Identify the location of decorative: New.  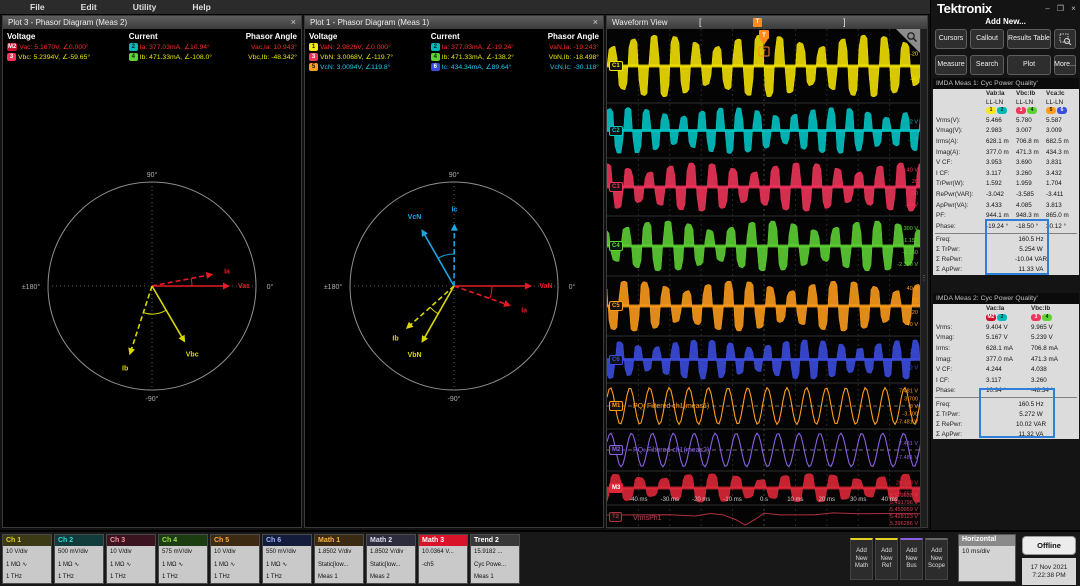
(886, 558).